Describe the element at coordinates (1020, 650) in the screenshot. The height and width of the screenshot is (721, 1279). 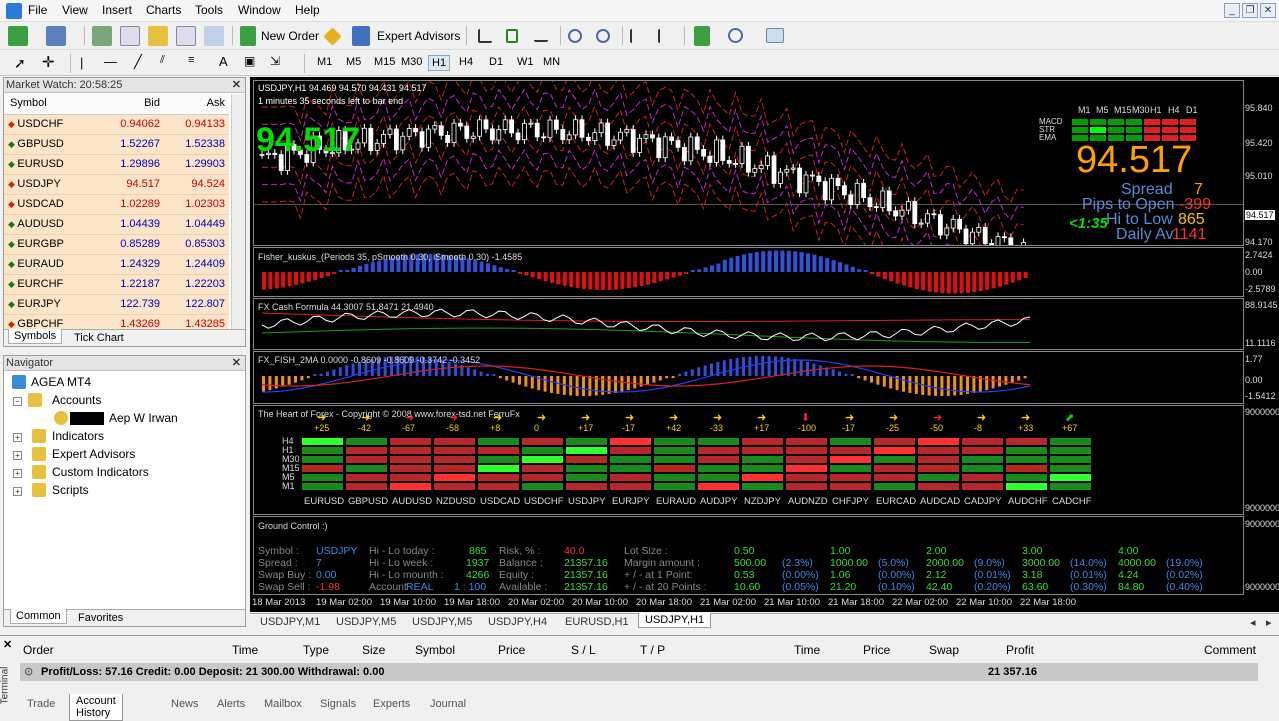
I see `col-profit: Profit` at that location.